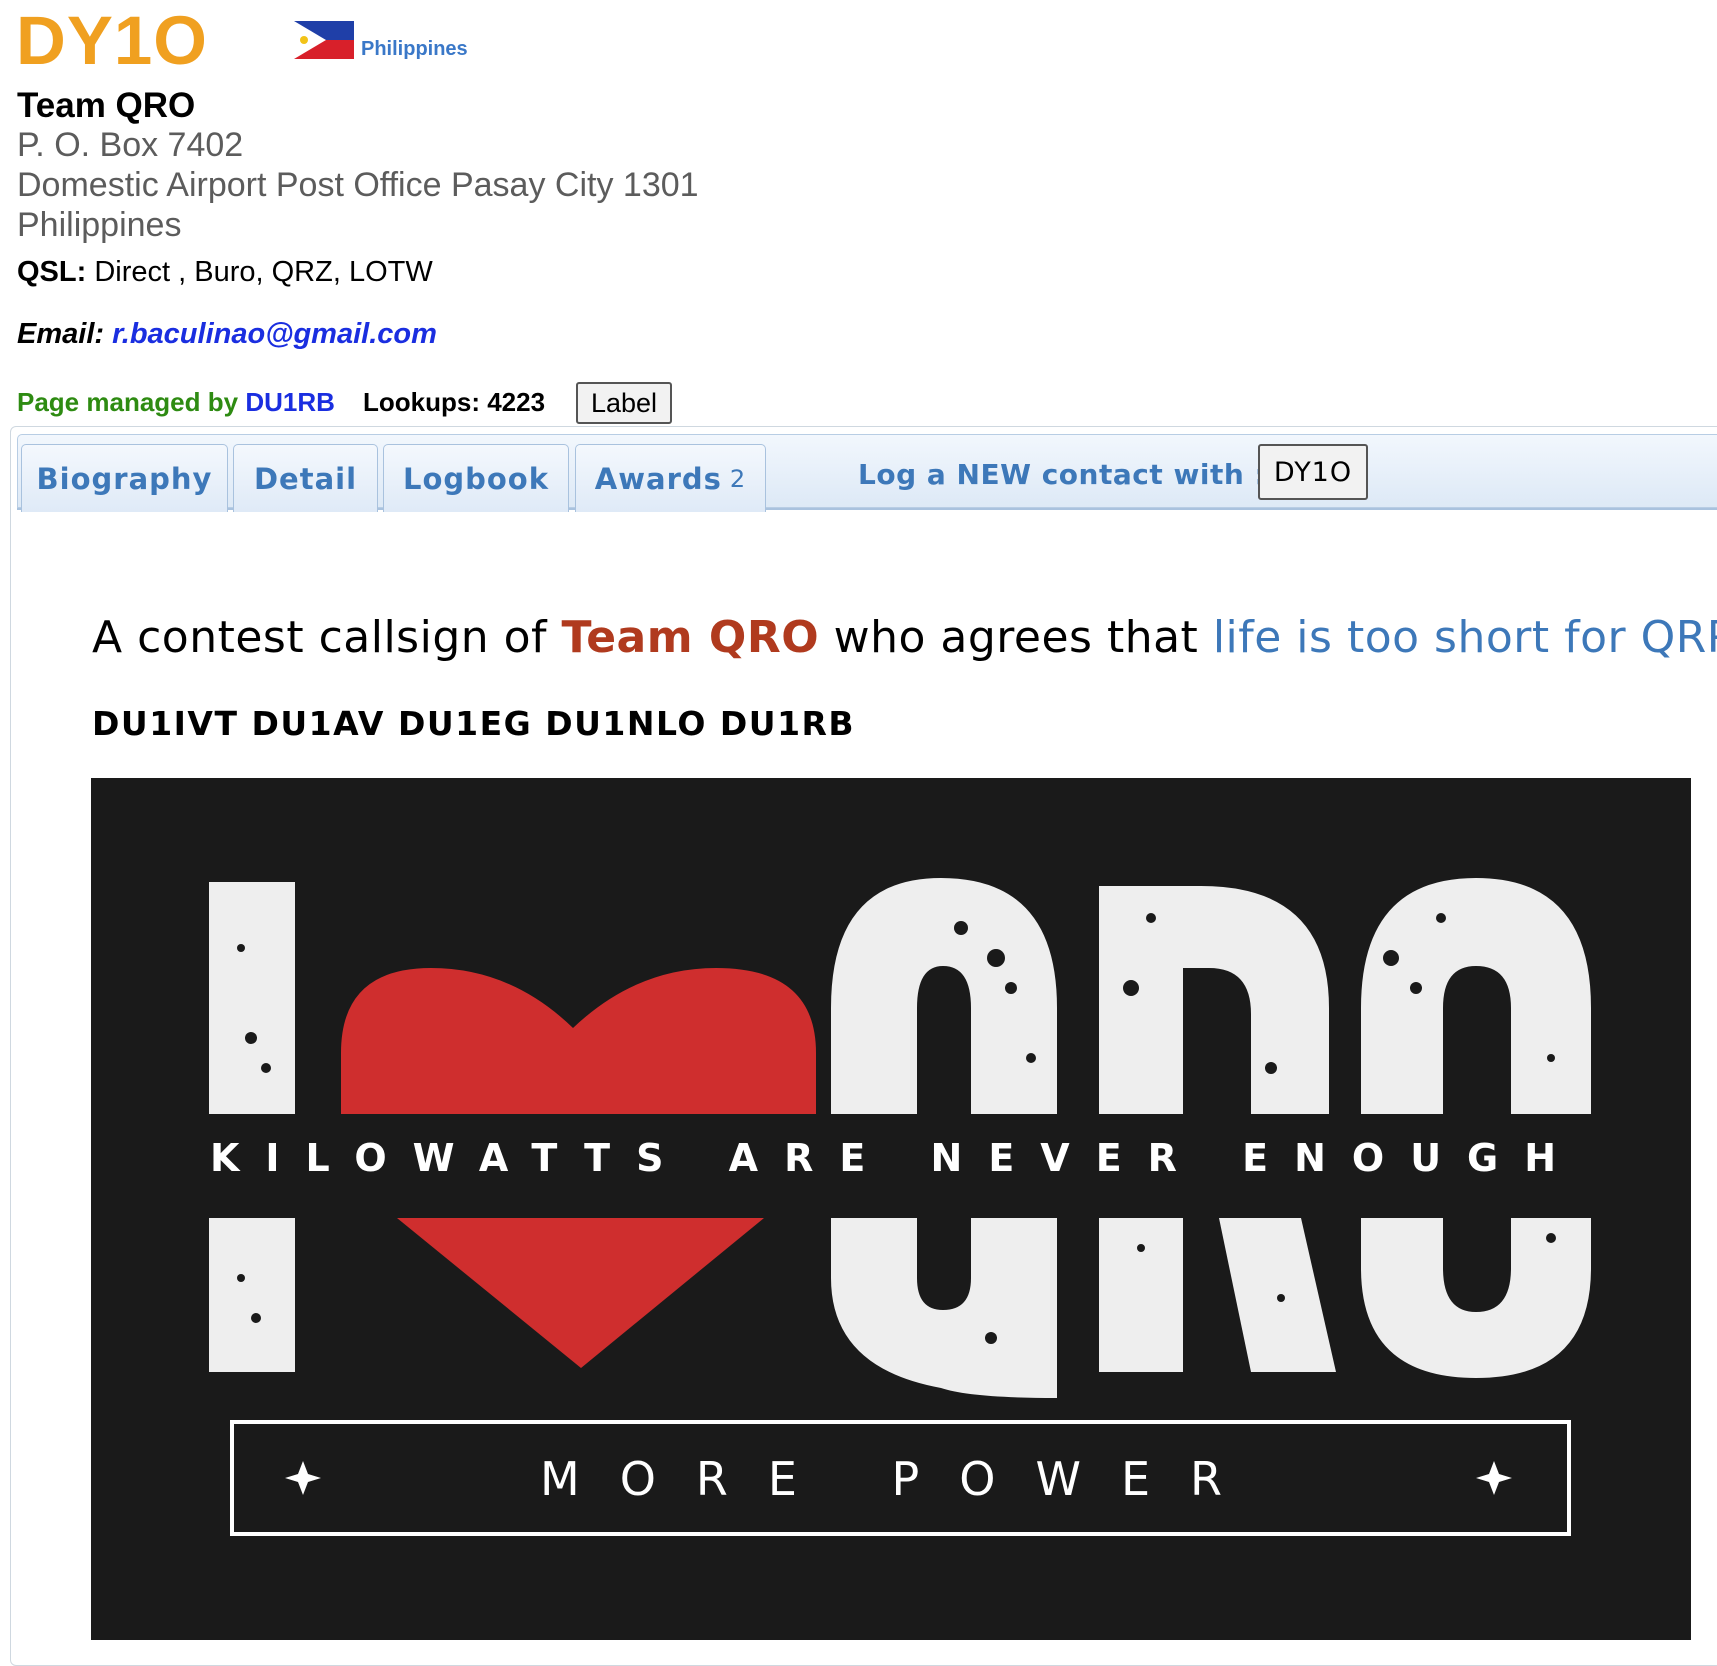 The image size is (1717, 1666). What do you see at coordinates (901, 1479) in the screenshot?
I see `banner-slogan: MORE POWER` at bounding box center [901, 1479].